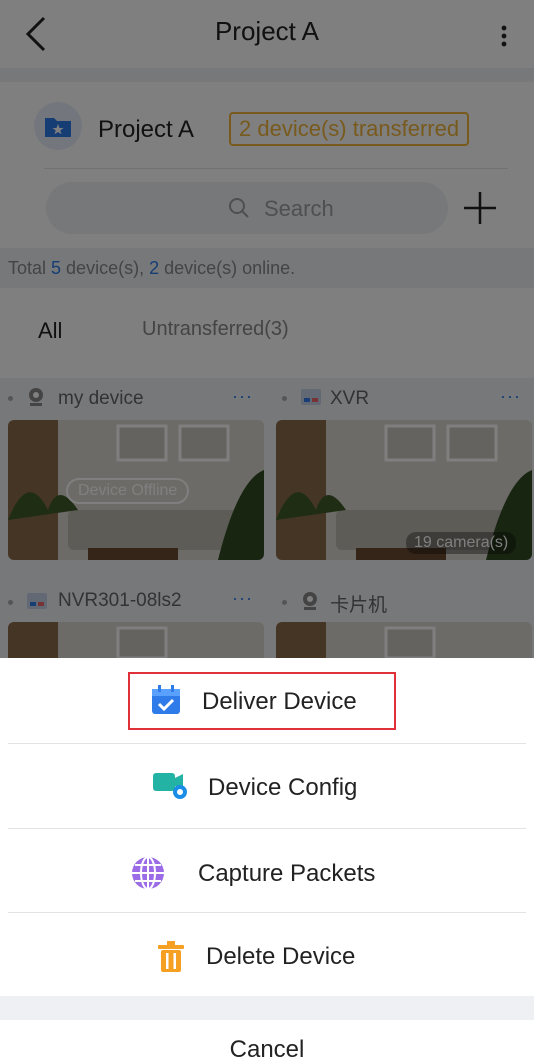  I want to click on highlight-box, so click(262, 701).